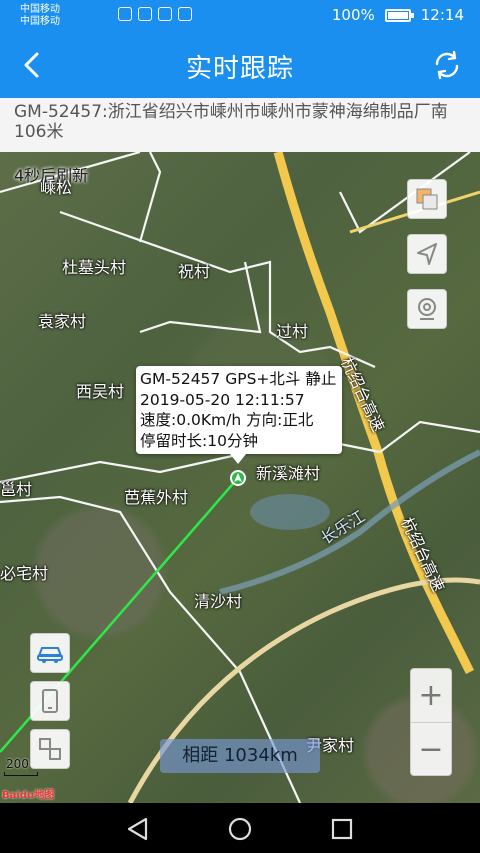  Describe the element at coordinates (40, 9) in the screenshot. I see `carrier-1: 中国移动` at that location.